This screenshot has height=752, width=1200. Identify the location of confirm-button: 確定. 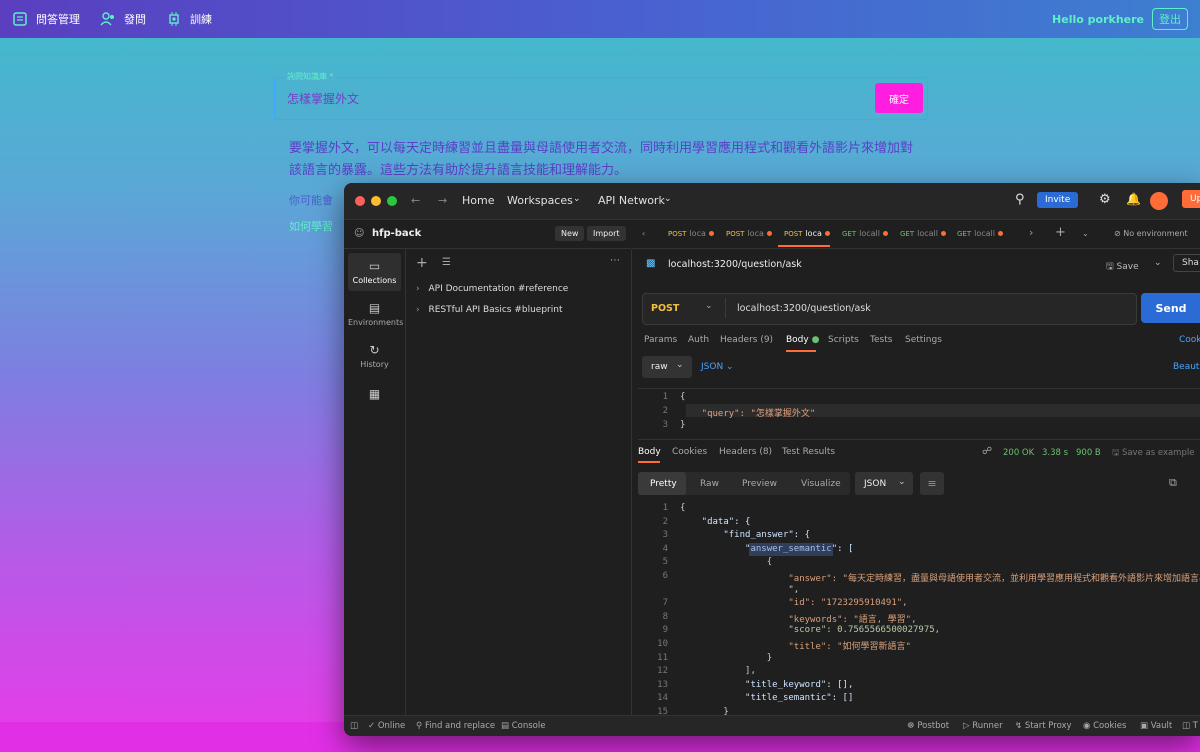
(899, 98).